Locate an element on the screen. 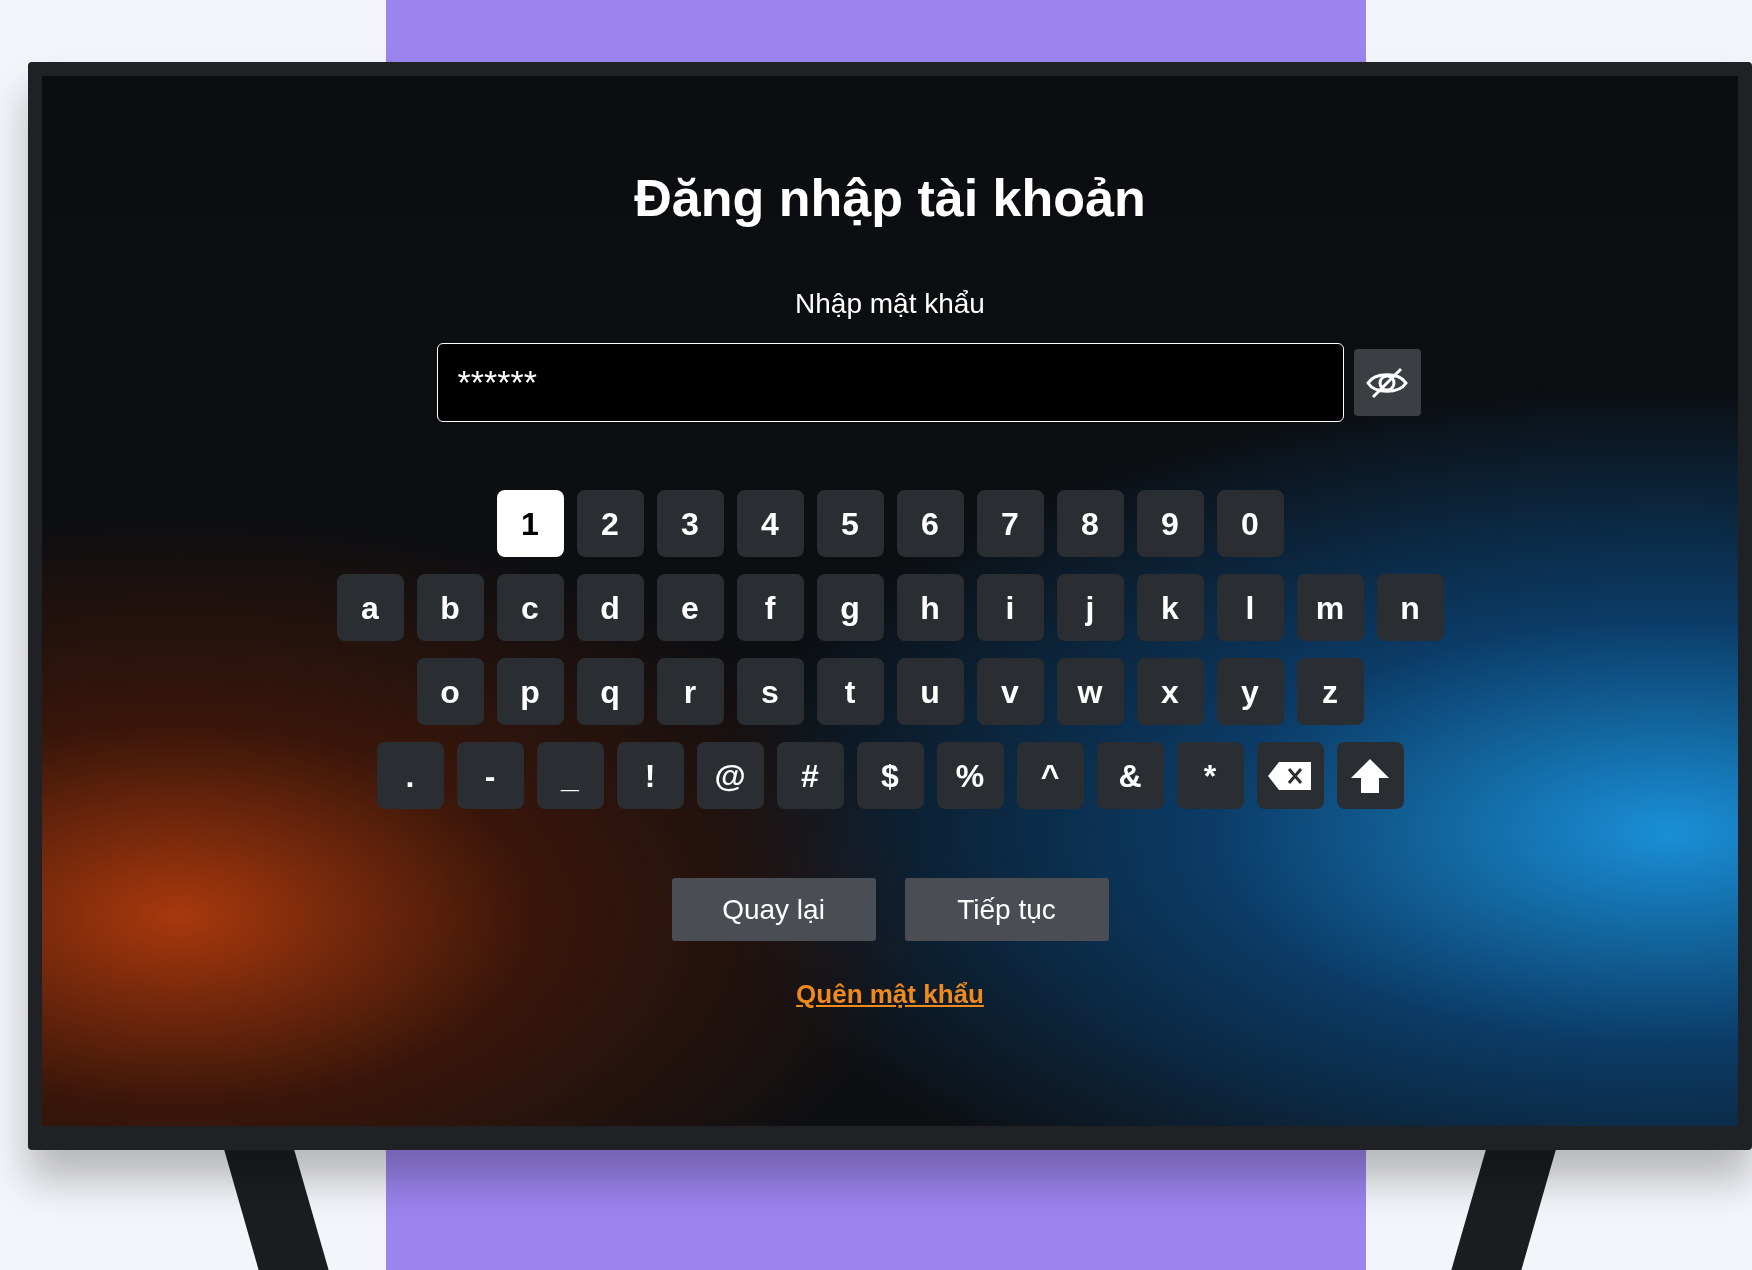  visibility-toggle-button is located at coordinates (1387, 382).